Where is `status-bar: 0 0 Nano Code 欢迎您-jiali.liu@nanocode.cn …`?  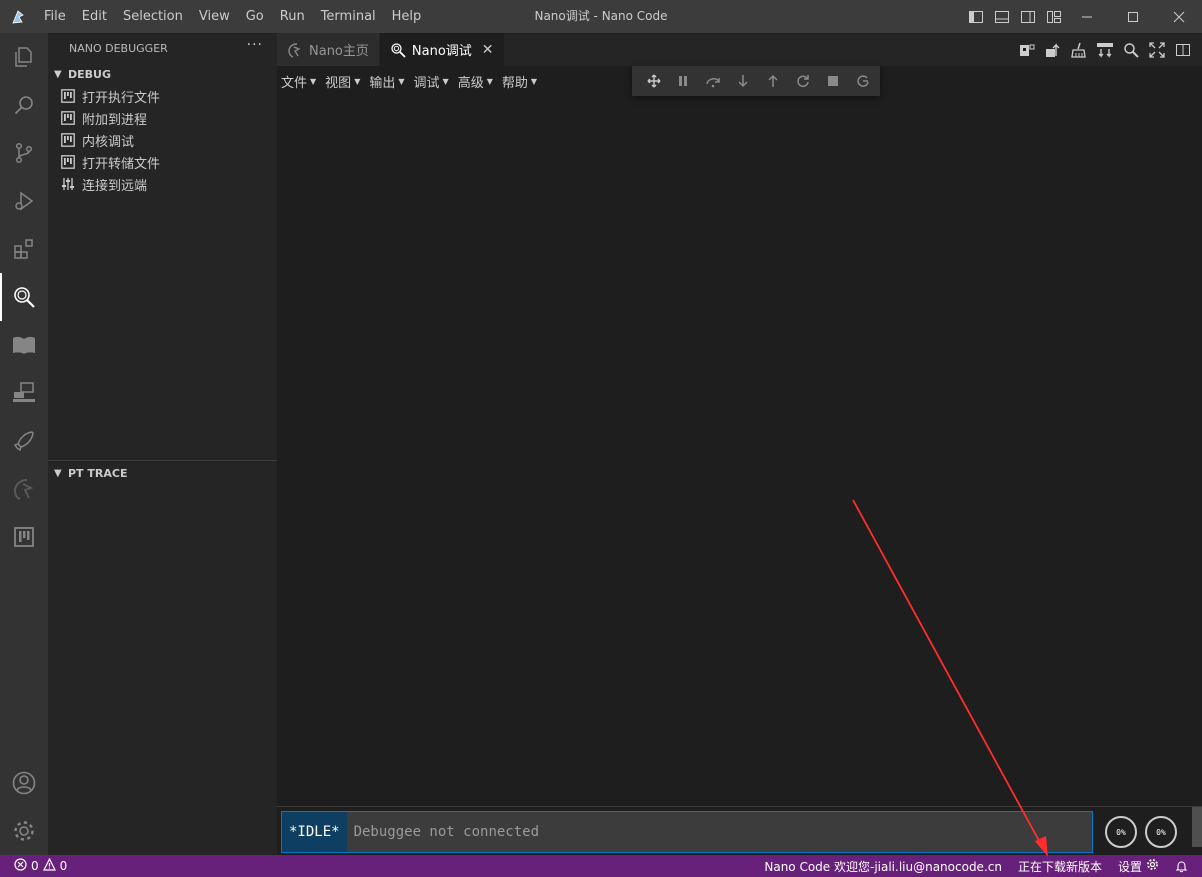 status-bar: 0 0 Nano Code 欢迎您-jiali.liu@nanocode.cn … is located at coordinates (601, 866).